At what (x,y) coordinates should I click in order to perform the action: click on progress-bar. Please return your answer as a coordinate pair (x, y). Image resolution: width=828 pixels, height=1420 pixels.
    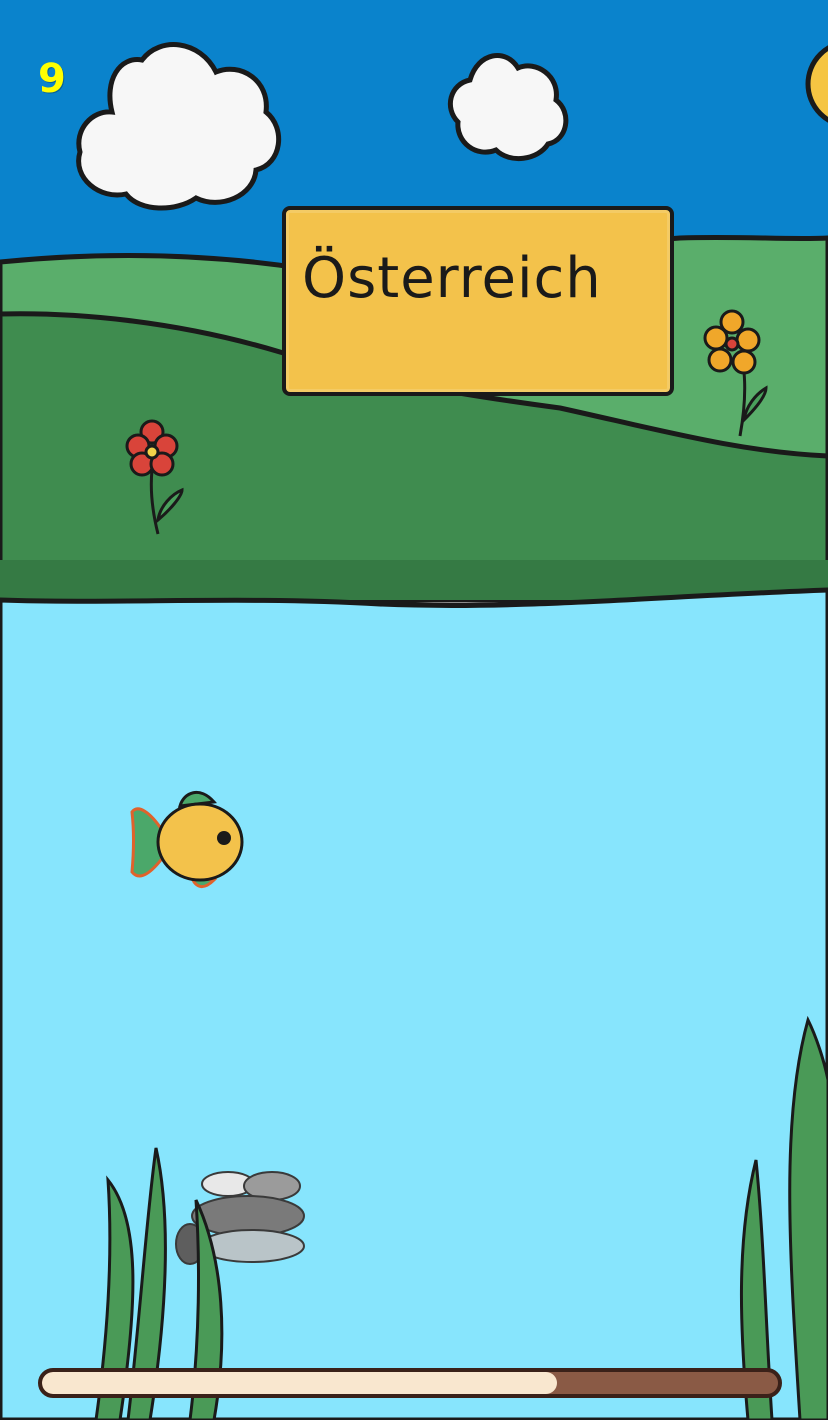
    Looking at the image, I should click on (410, 1383).